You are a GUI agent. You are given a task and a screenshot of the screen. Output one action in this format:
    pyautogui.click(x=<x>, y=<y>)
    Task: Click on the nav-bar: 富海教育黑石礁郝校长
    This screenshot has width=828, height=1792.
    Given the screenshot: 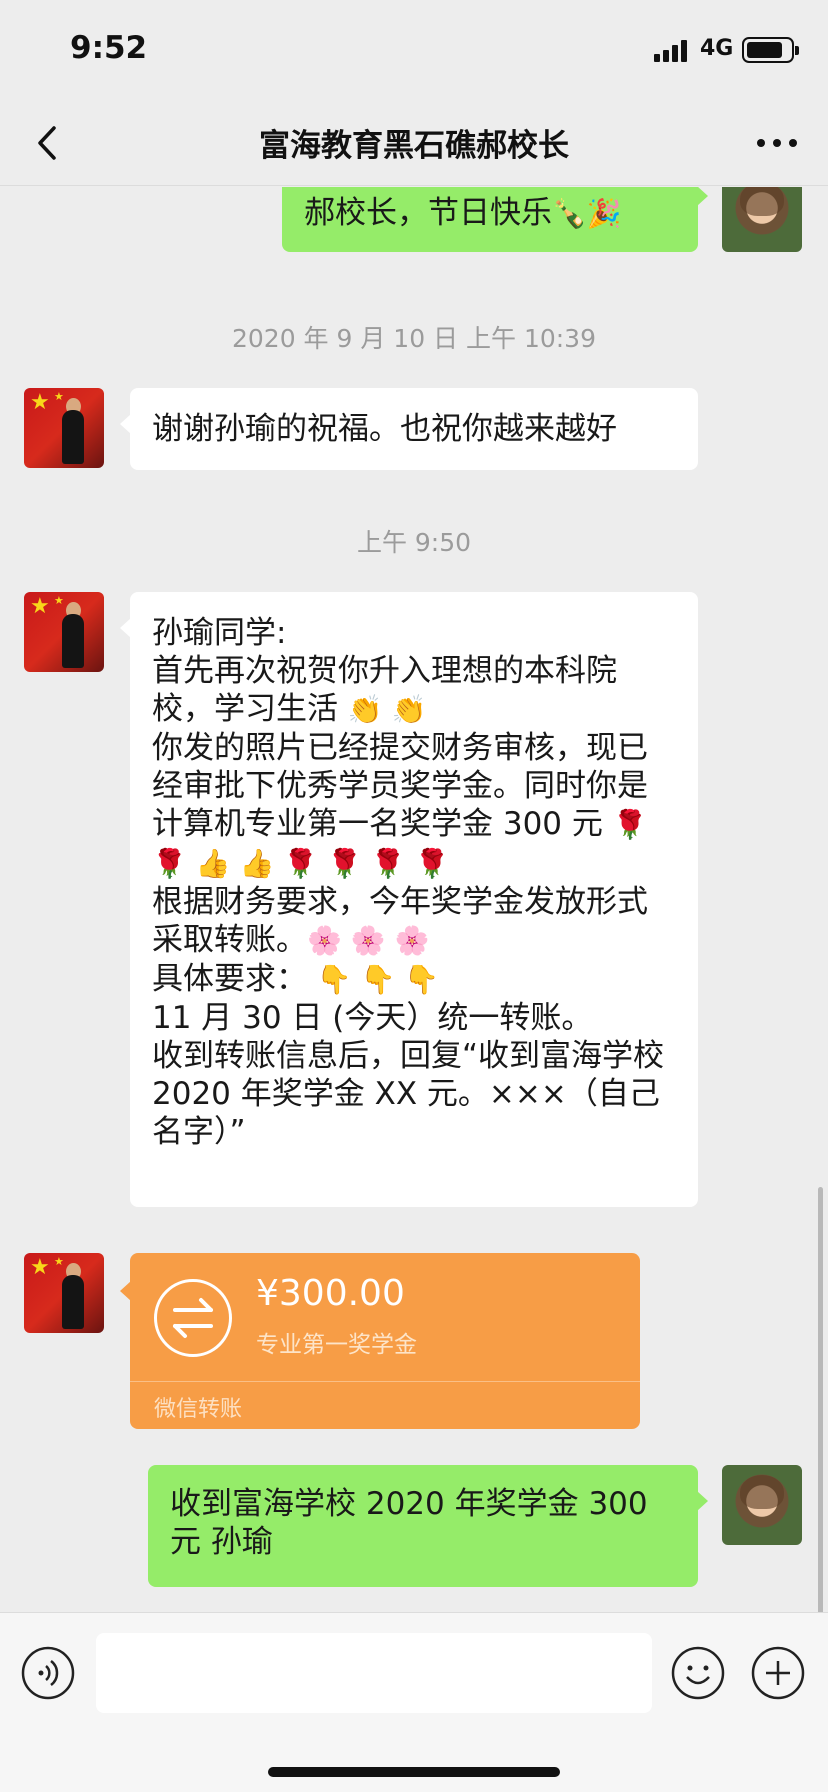 What is the action you would take?
    pyautogui.click(x=414, y=142)
    